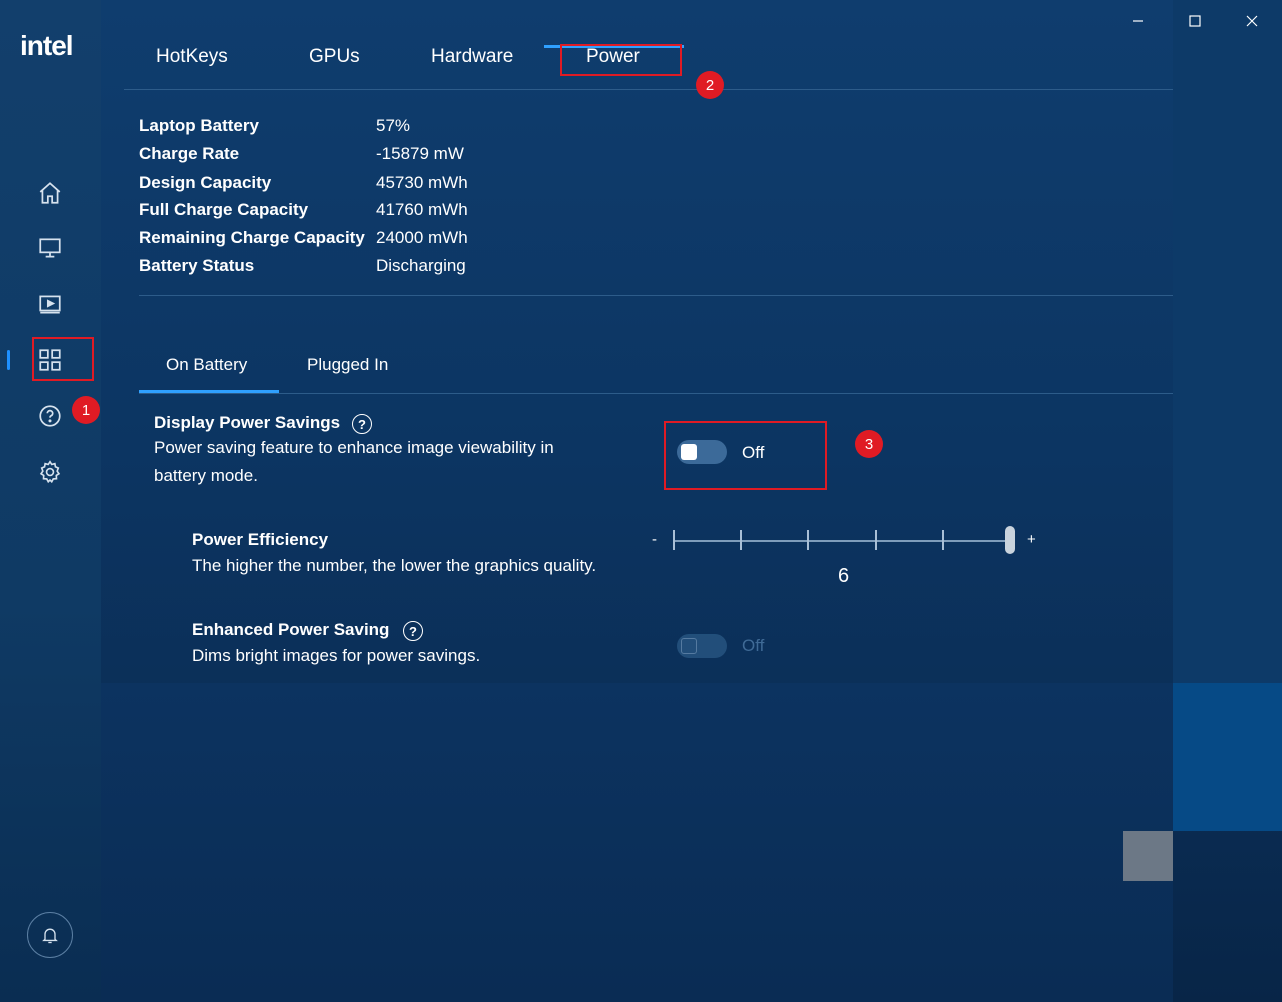 Image resolution: width=1282 pixels, height=1002 pixels. I want to click on power-efficiency-slider-thumb, so click(1010, 540).